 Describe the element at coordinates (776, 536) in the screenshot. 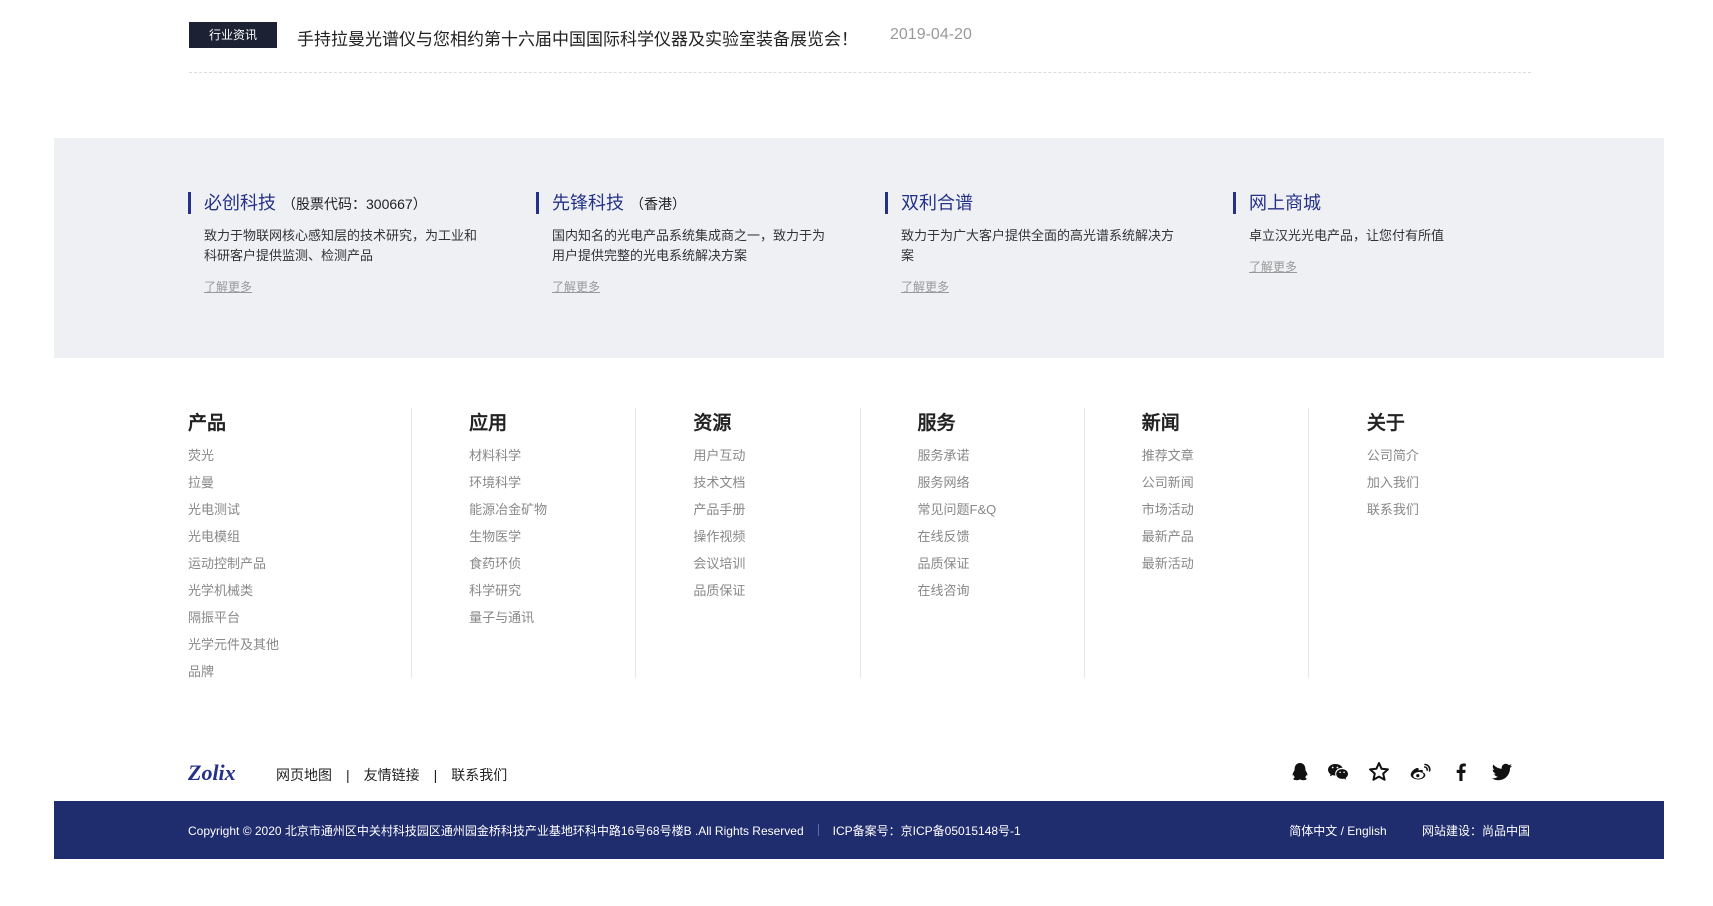

I see `footer-link: 操作视频` at that location.